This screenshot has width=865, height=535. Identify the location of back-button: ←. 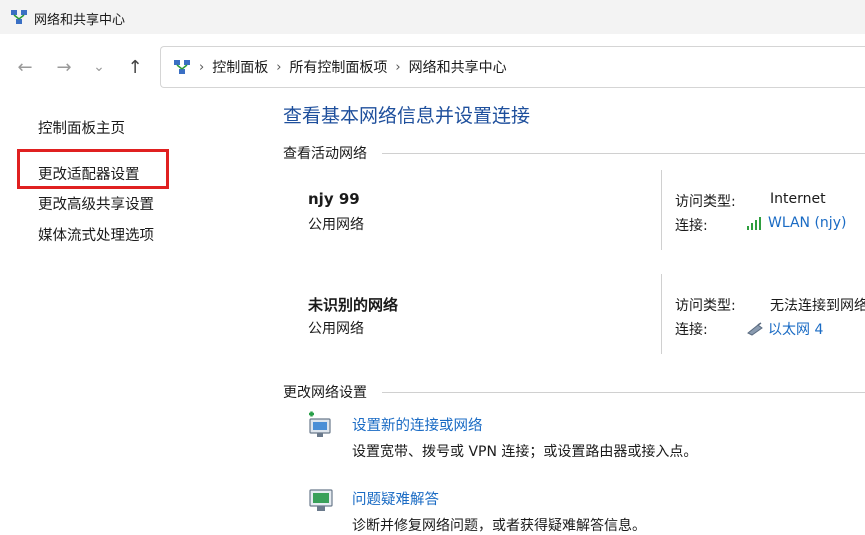
(25, 67).